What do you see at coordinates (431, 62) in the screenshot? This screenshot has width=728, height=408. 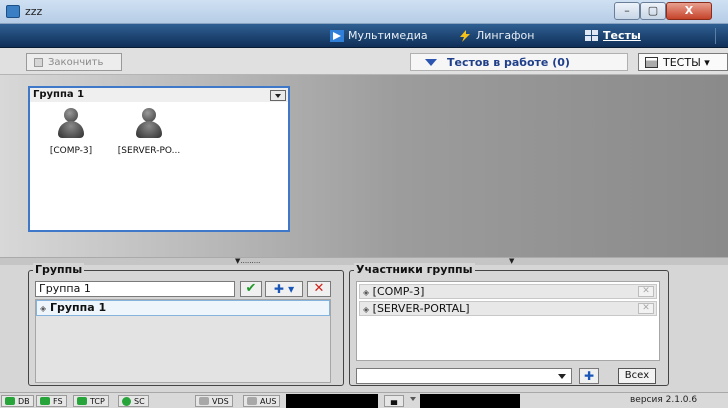 I see `triangle-down-icon` at bounding box center [431, 62].